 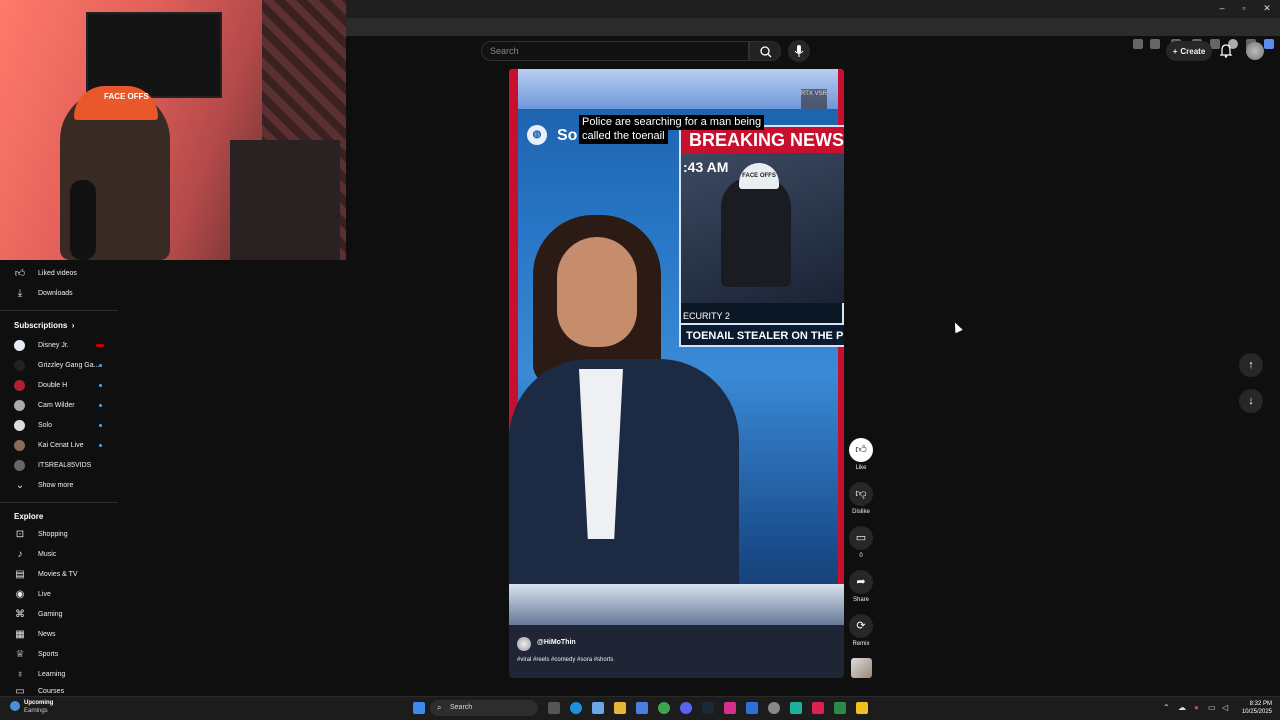 What do you see at coordinates (44, 485) in the screenshot?
I see `show-more-button: ⌄ Show more` at bounding box center [44, 485].